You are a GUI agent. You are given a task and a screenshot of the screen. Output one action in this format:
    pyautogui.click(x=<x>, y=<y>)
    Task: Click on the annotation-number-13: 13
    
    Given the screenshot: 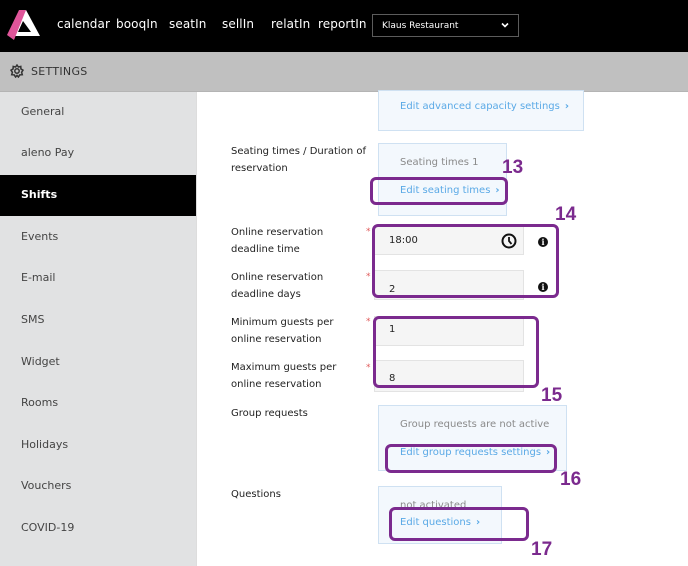 What is the action you would take?
    pyautogui.click(x=513, y=167)
    